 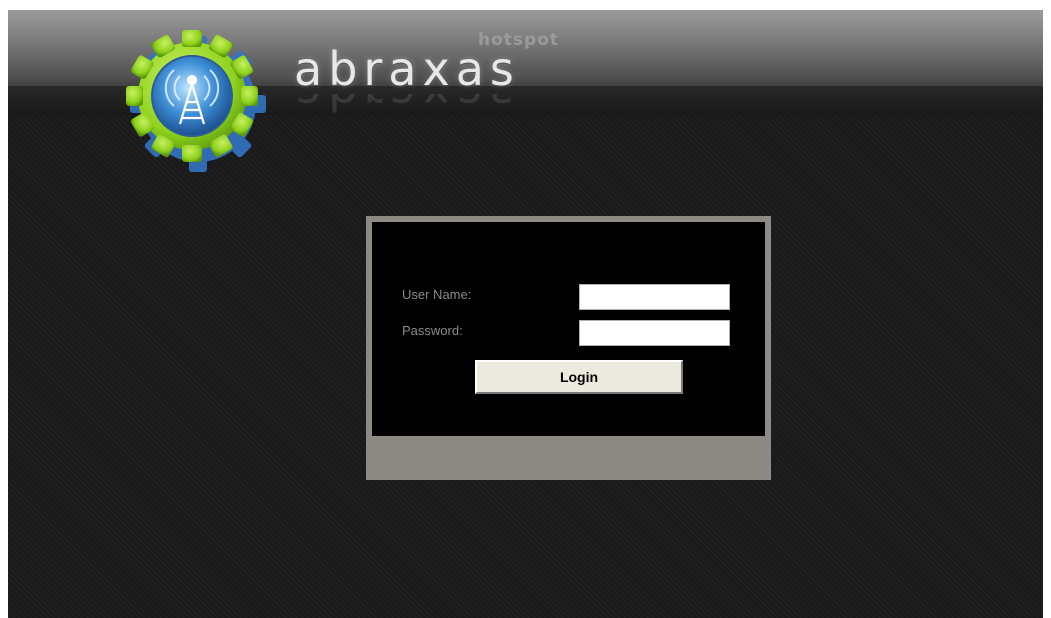 I want to click on brand-name-reflection: abraxas, so click(x=407, y=105).